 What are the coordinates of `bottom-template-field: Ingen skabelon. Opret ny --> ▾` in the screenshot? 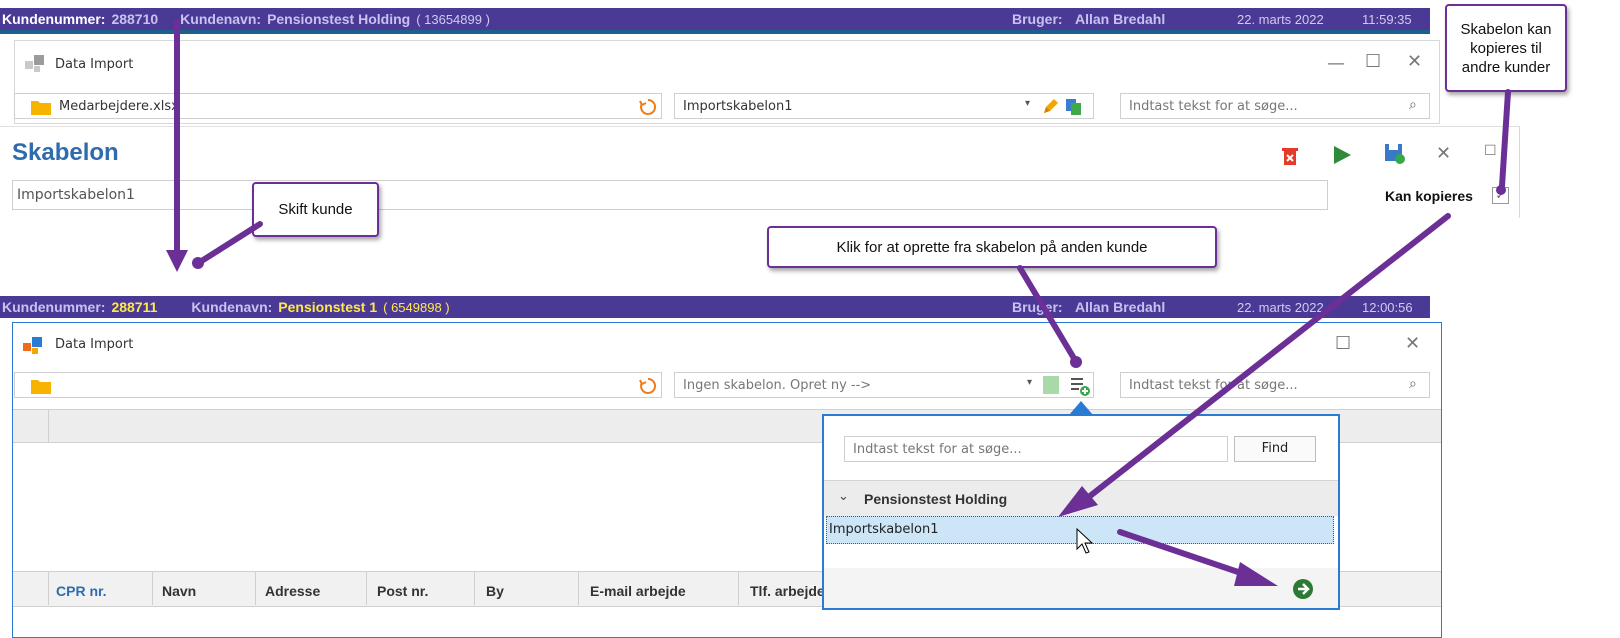 It's located at (884, 385).